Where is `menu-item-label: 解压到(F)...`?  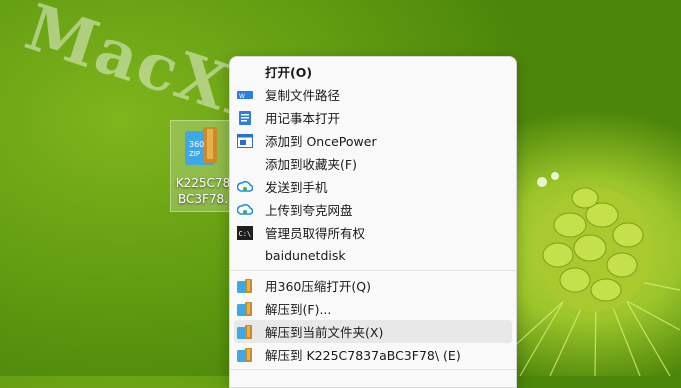
menu-item-label: 解压到(F)... is located at coordinates (298, 309).